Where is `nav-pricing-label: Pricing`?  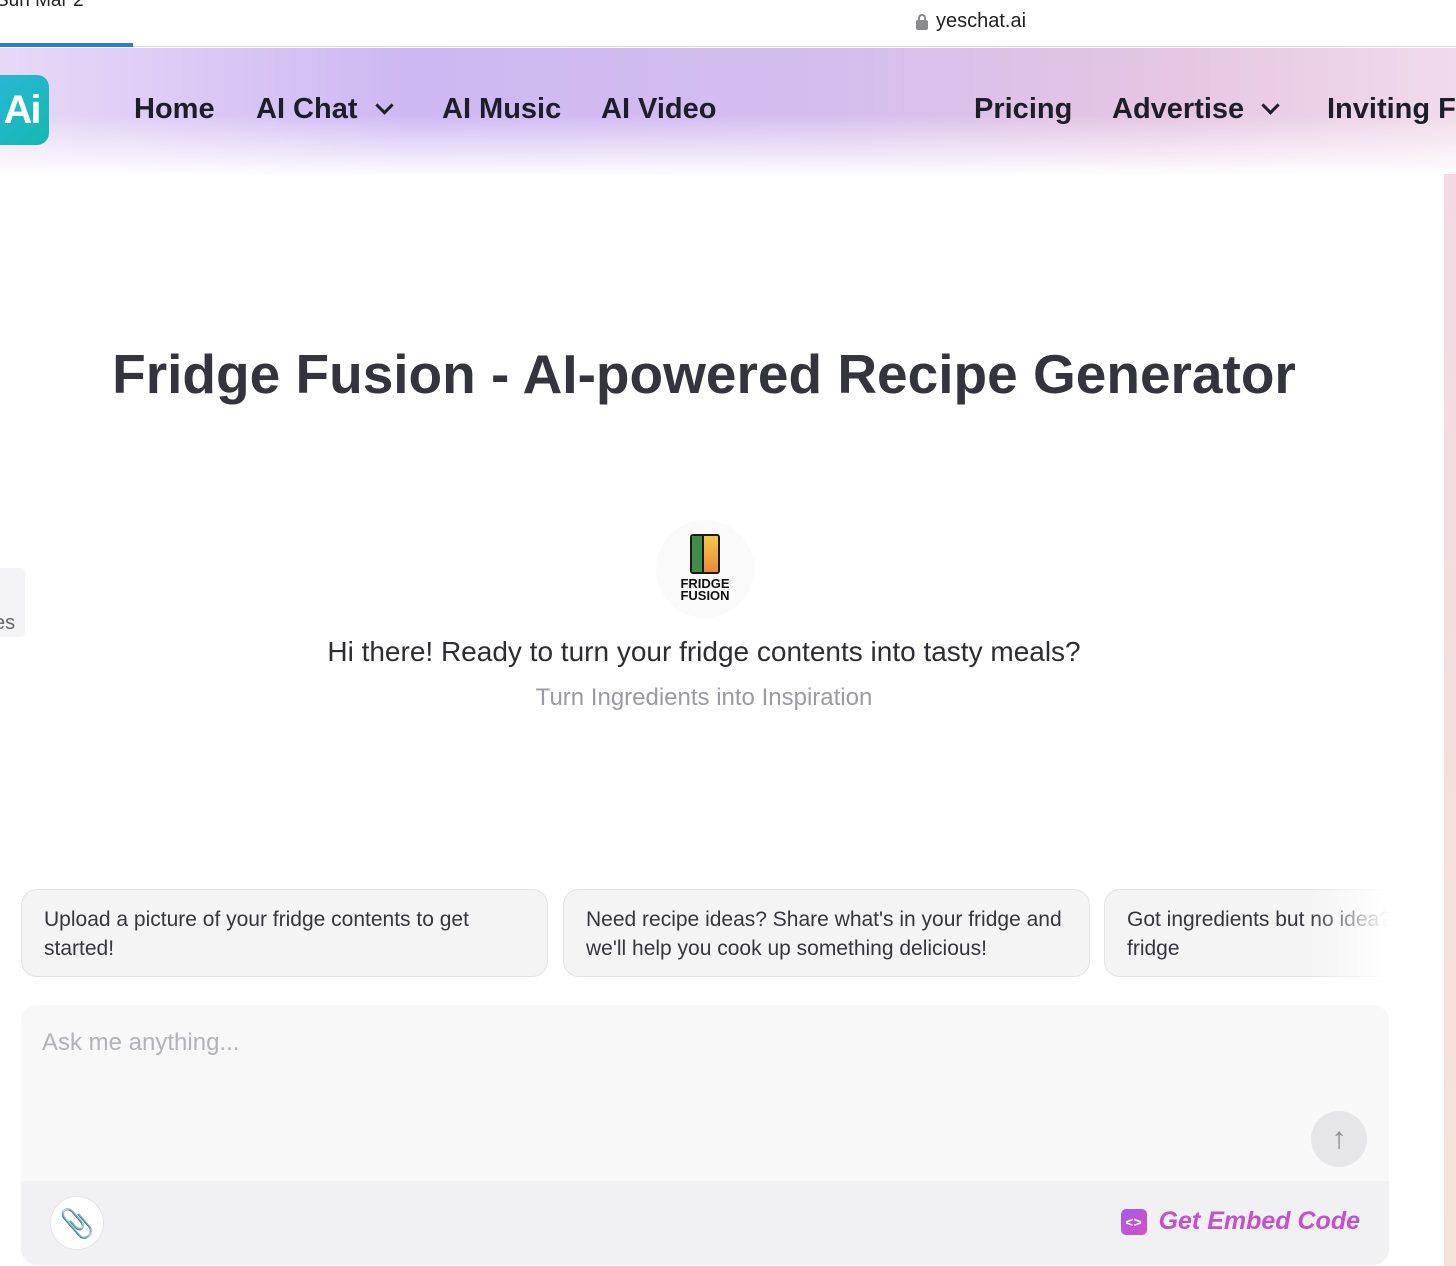
nav-pricing-label: Pricing is located at coordinates (1023, 109).